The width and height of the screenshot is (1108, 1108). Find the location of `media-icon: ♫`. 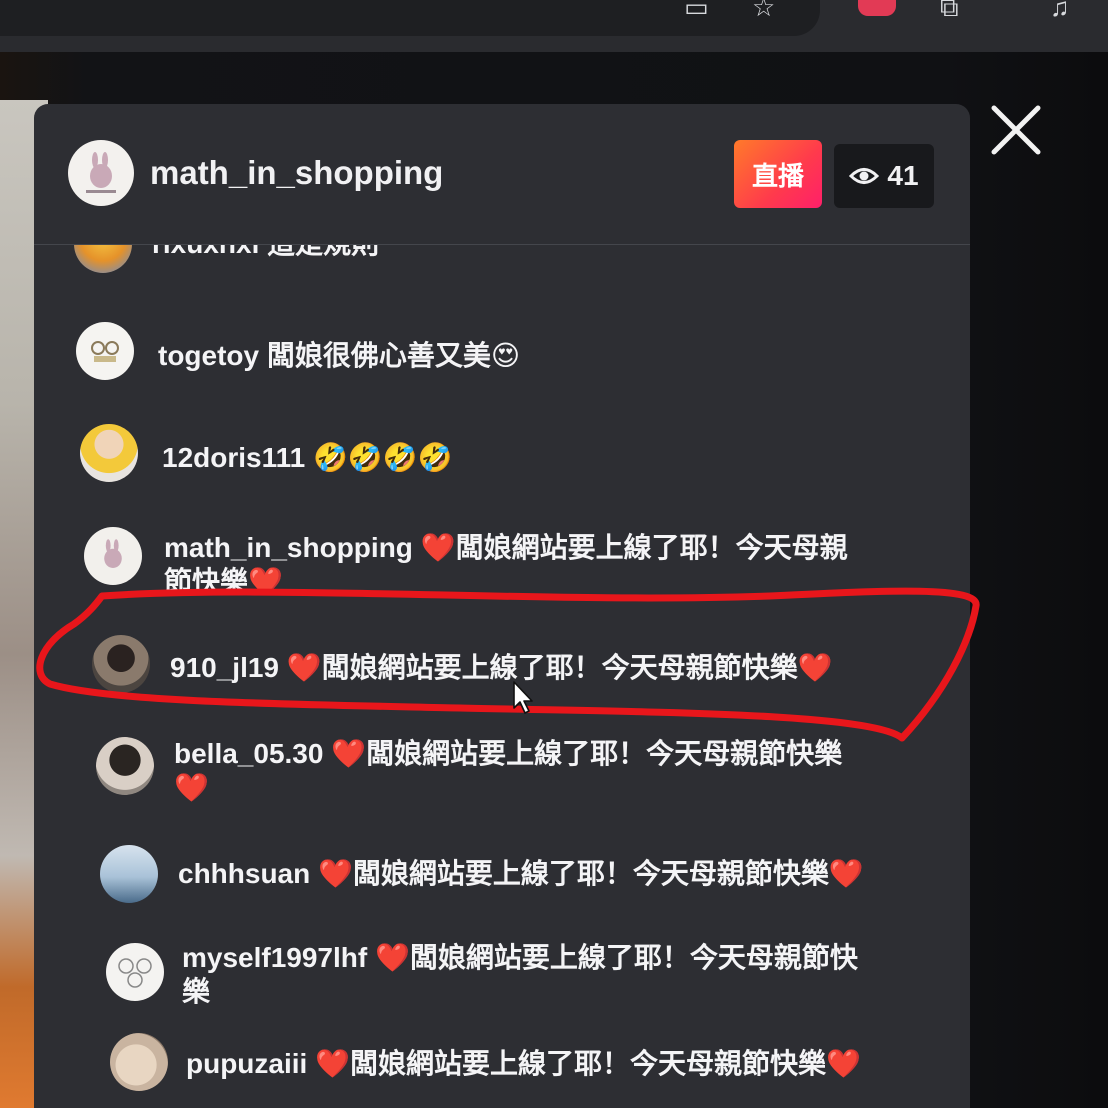

media-icon: ♫ is located at coordinates (1060, 11).